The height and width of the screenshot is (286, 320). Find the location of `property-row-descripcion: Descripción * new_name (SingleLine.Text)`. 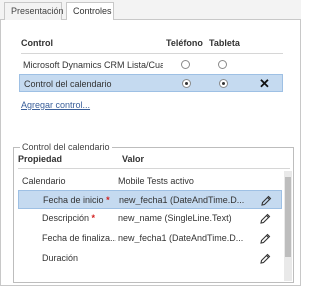

property-row-descripcion: Descripción * new_name (SingleLine.Text) is located at coordinates (150, 218).